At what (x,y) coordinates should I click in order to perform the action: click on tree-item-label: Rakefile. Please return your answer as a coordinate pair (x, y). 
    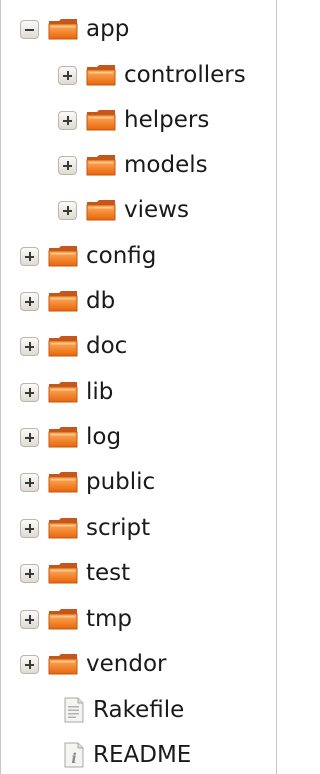
    Looking at the image, I should click on (139, 710).